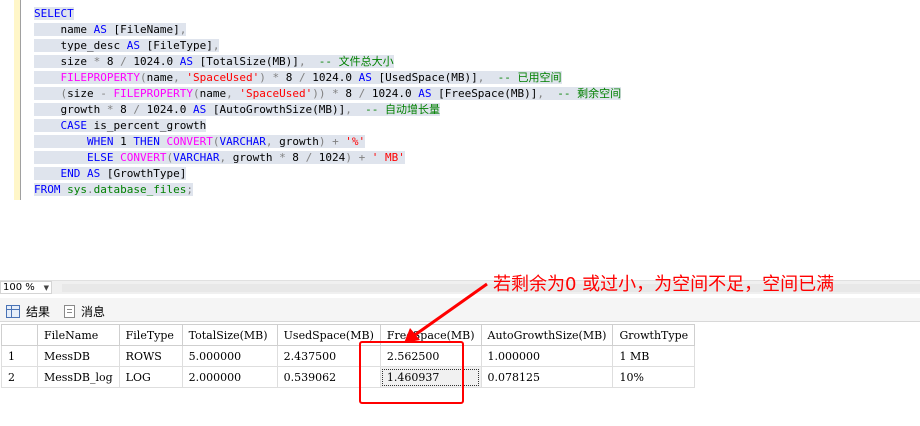  Describe the element at coordinates (150, 356) in the screenshot. I see `cell-filetype: ROWS` at that location.